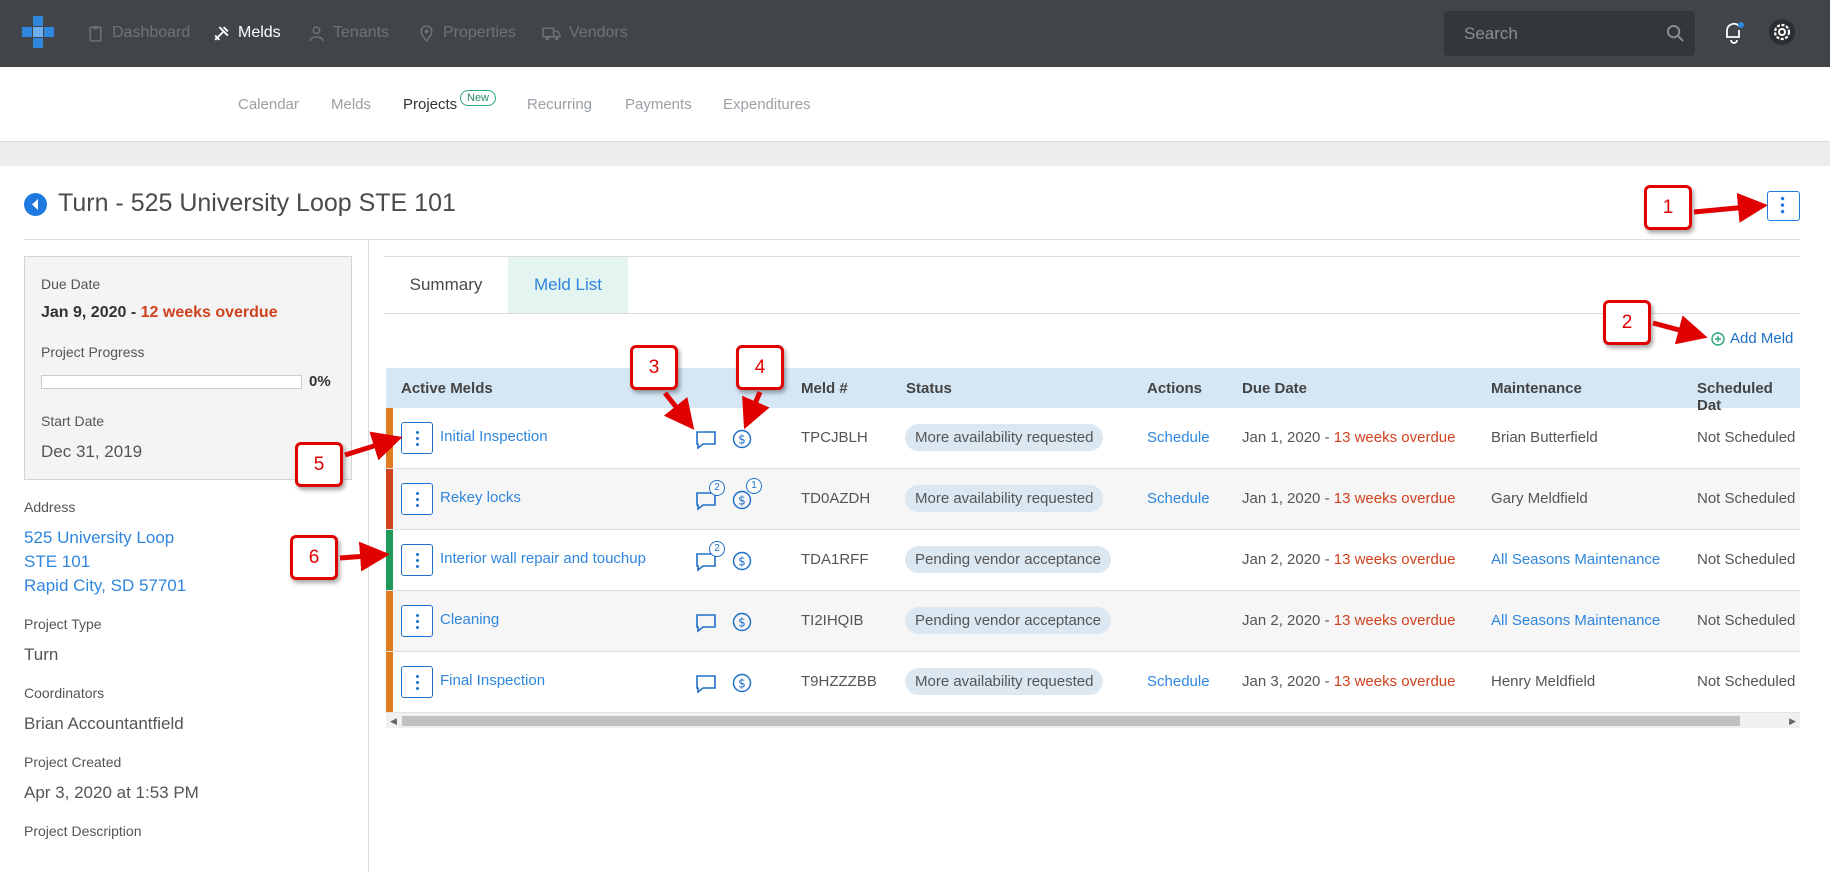 This screenshot has height=872, width=1830. I want to click on nav-tenants: Tenants, so click(348, 33).